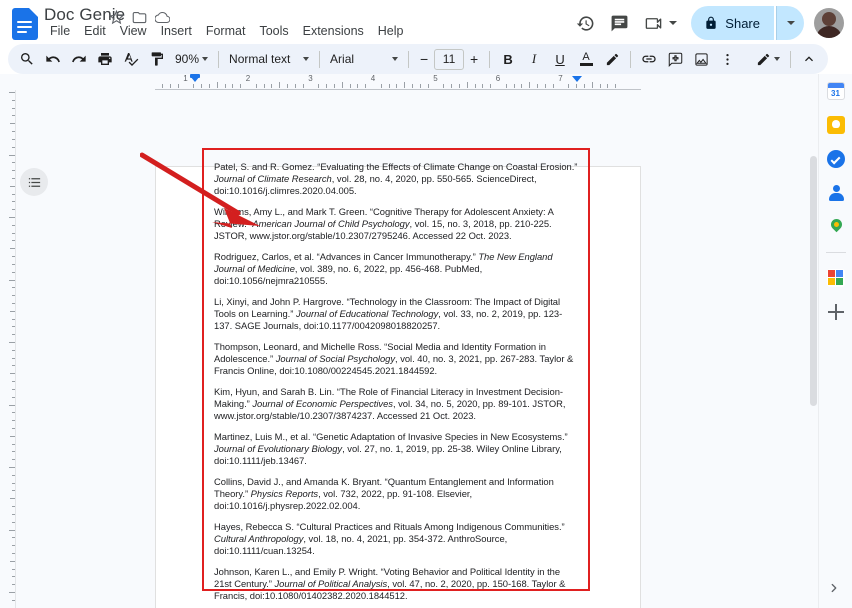 The height and width of the screenshot is (608, 852). Describe the element at coordinates (653, 23) in the screenshot. I see `meet-camera-icon` at that location.